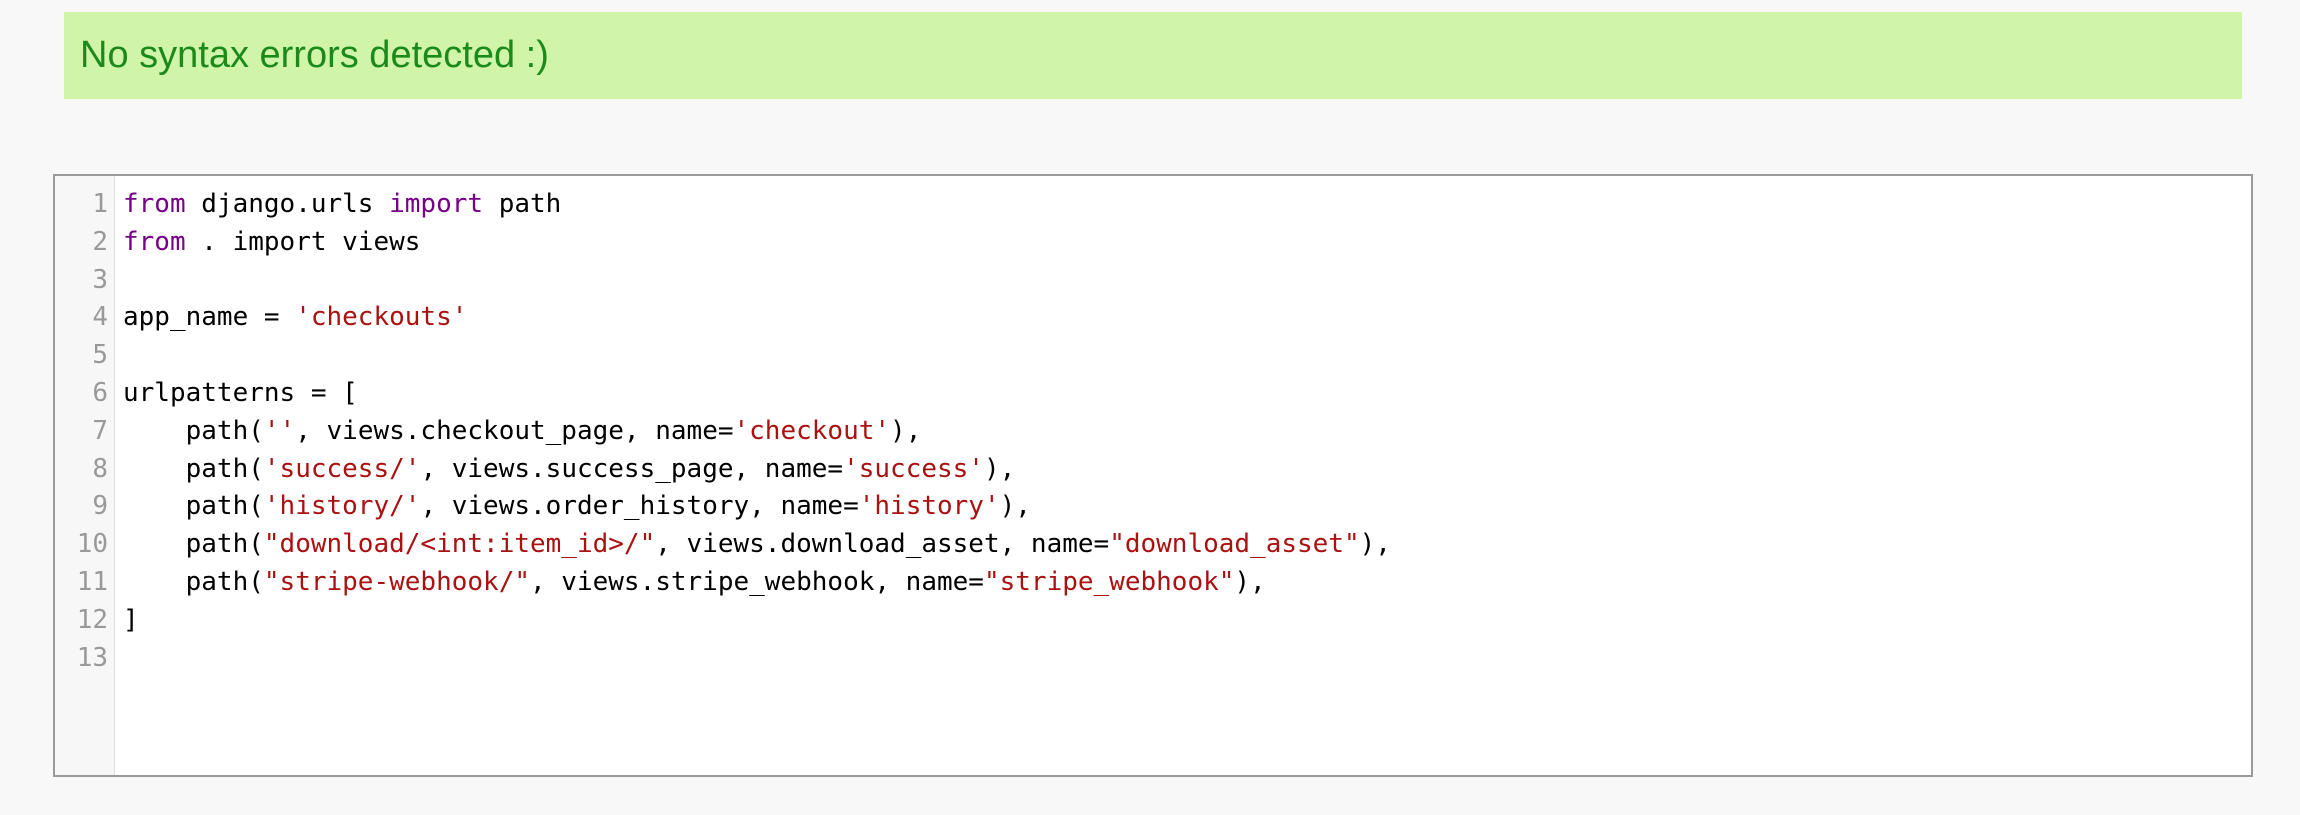 This screenshot has height=815, width=2300. I want to click on line-number-gutter: 1 2 3 4 5 6 7 8 9 10 11 12 13, so click(85, 475).